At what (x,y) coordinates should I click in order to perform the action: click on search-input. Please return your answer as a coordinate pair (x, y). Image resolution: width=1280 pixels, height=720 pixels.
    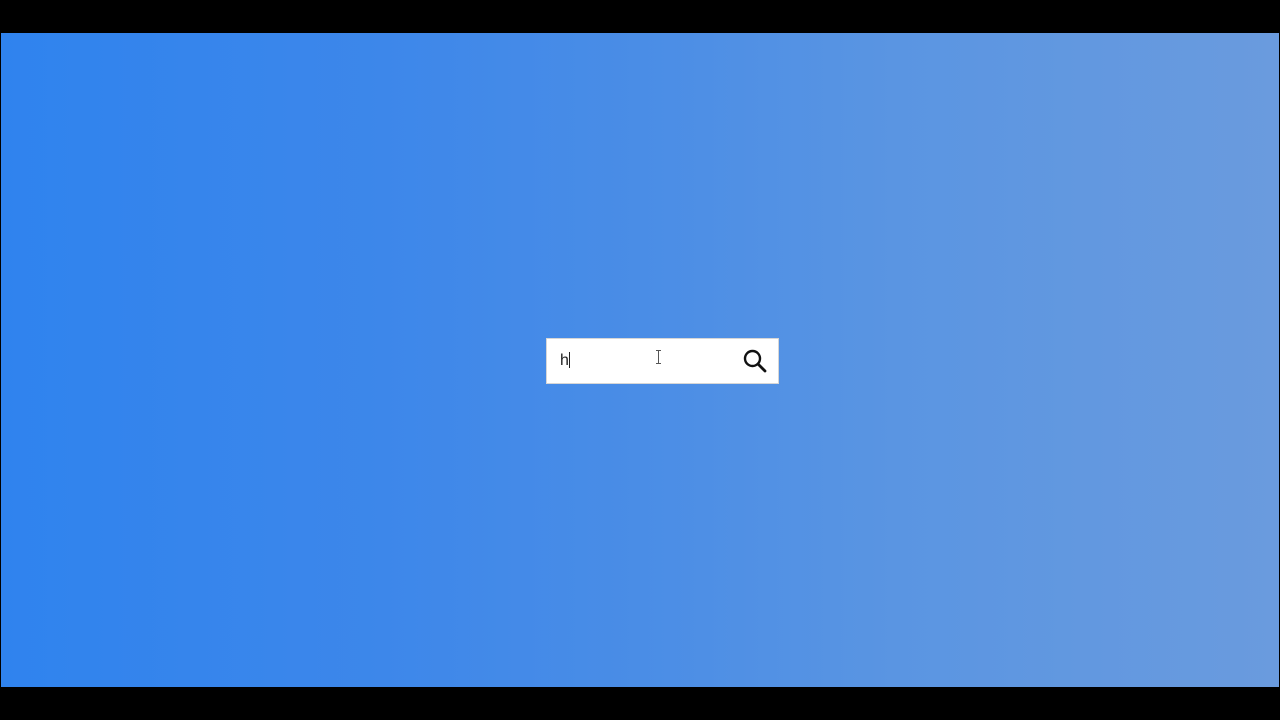
    Looking at the image, I should click on (637, 361).